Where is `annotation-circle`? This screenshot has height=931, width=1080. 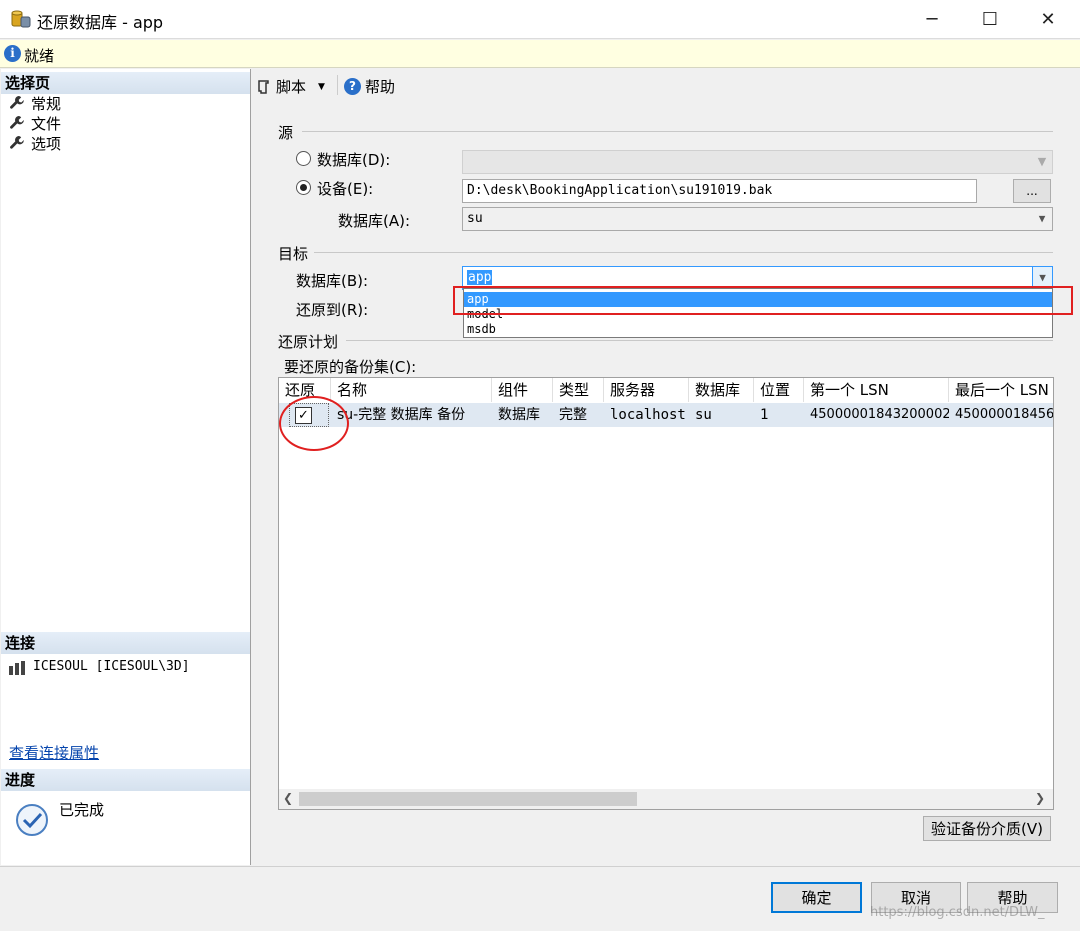
annotation-circle is located at coordinates (314, 423).